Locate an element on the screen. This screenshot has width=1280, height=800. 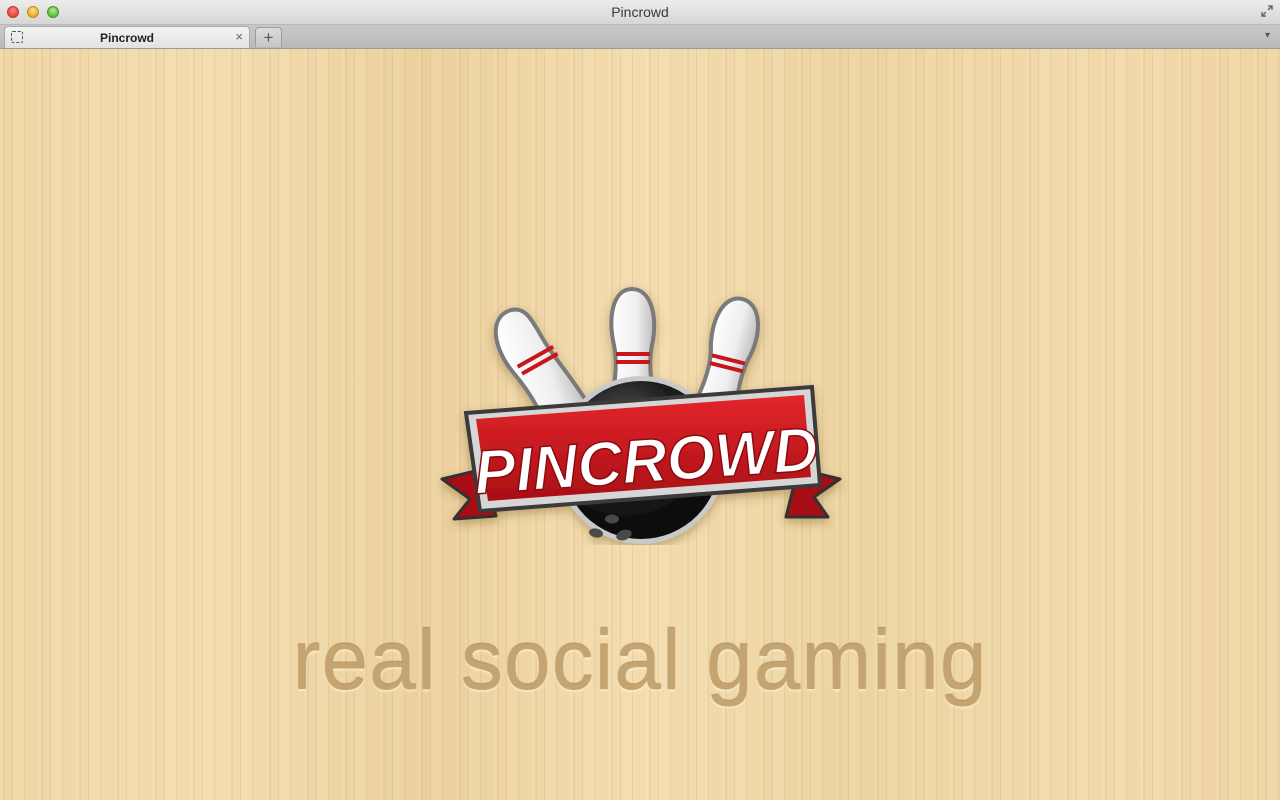
window-titlebar: Pincrowd is located at coordinates (640, 12).